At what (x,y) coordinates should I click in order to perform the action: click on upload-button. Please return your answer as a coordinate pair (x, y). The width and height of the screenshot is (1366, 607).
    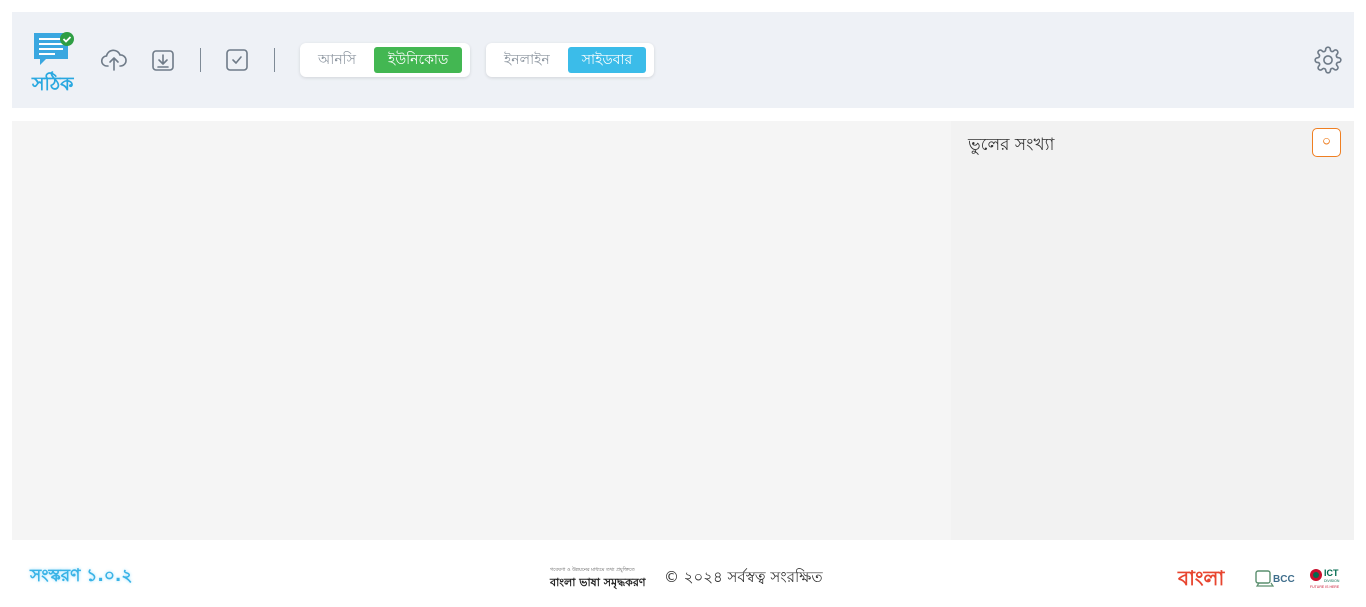
    Looking at the image, I should click on (114, 60).